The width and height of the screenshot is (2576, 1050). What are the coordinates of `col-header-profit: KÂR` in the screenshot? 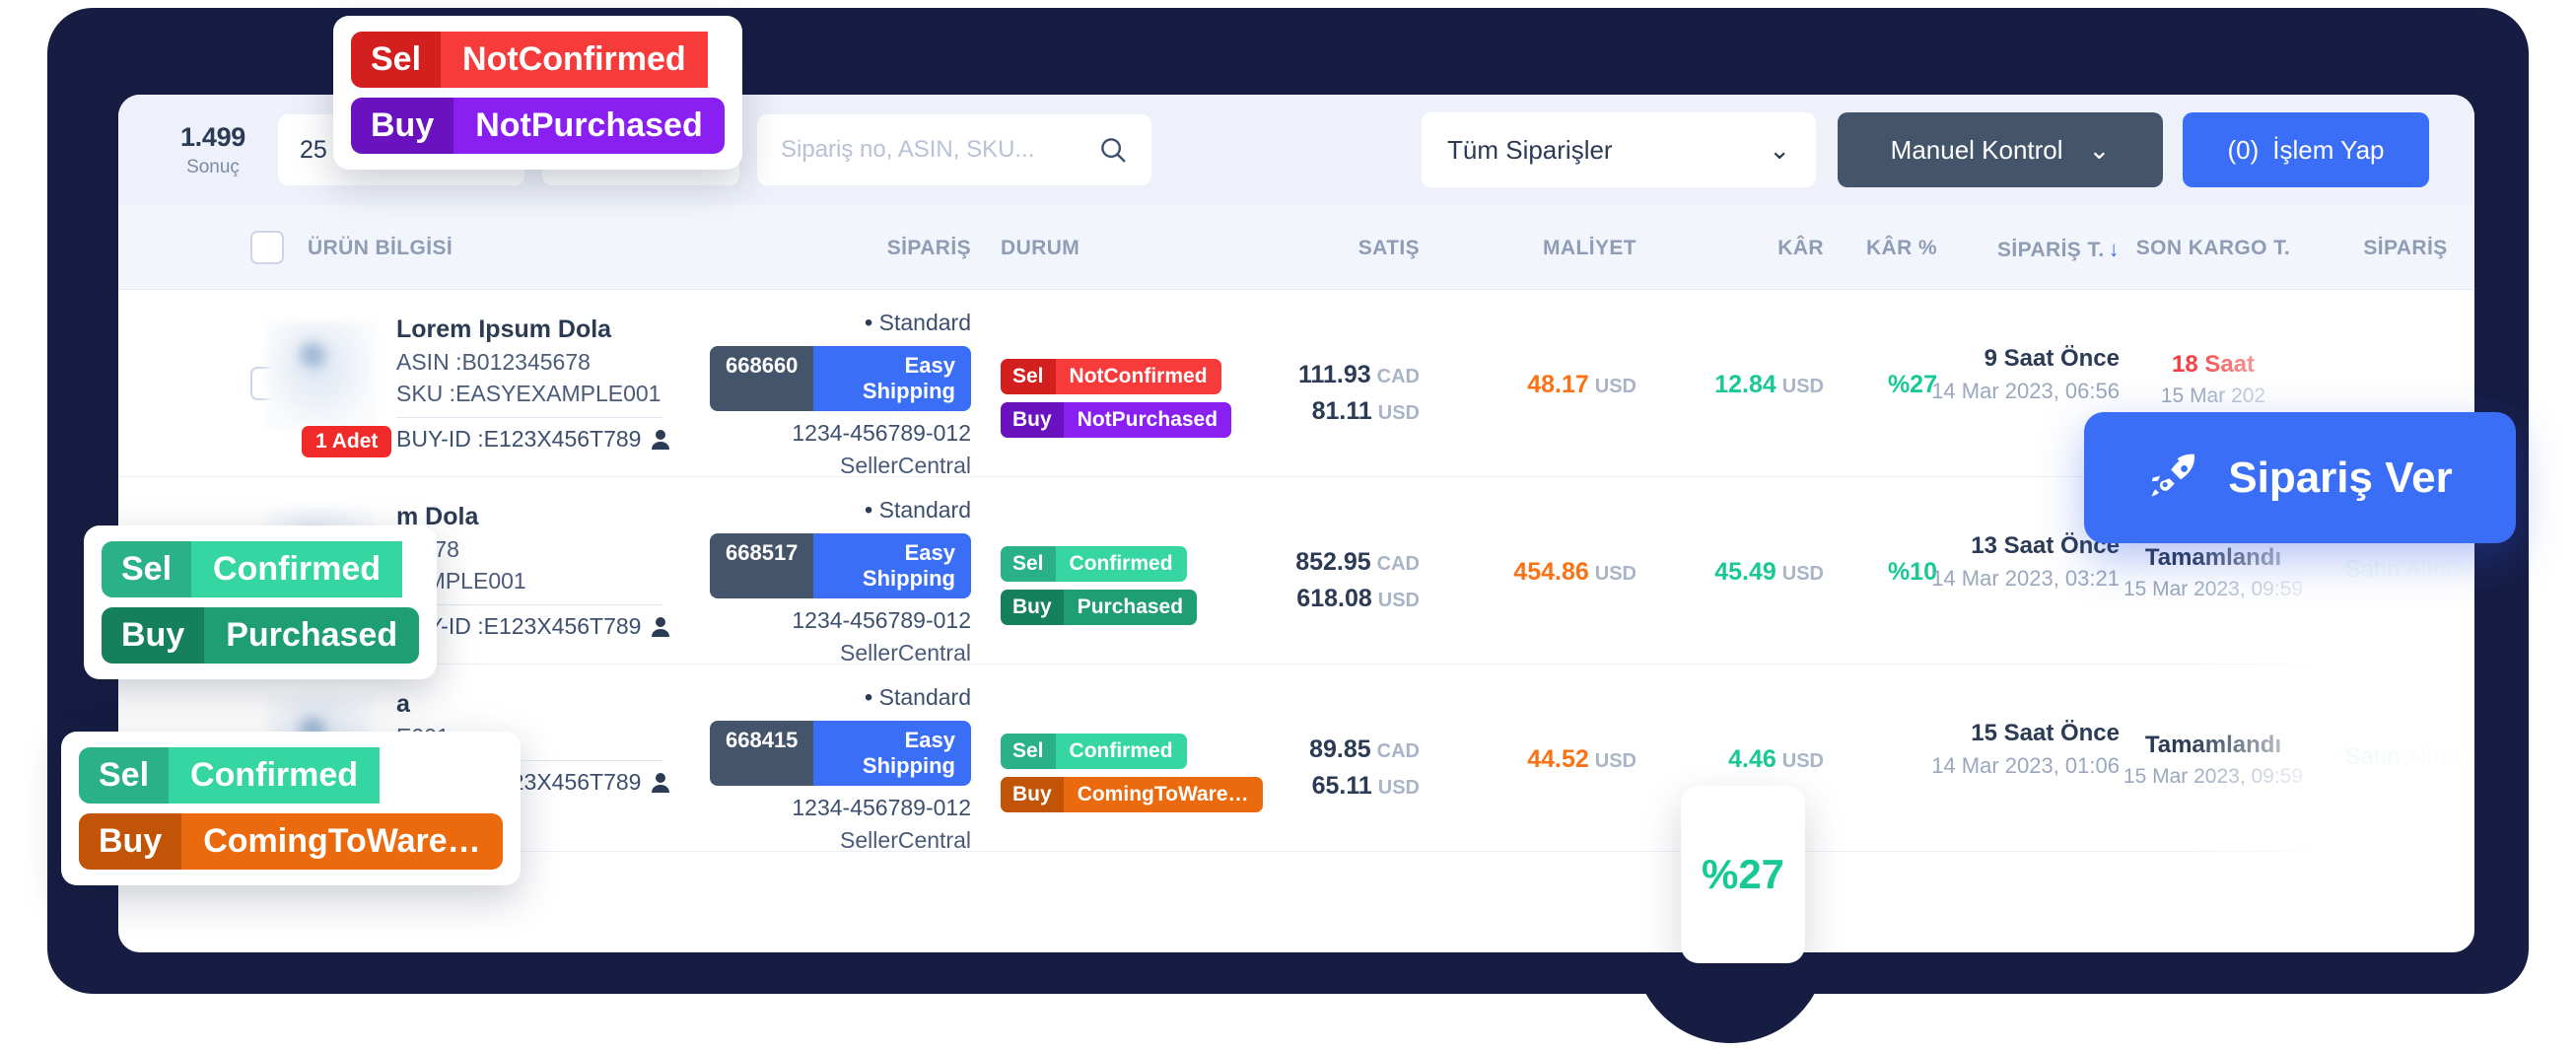 It's located at (1730, 248).